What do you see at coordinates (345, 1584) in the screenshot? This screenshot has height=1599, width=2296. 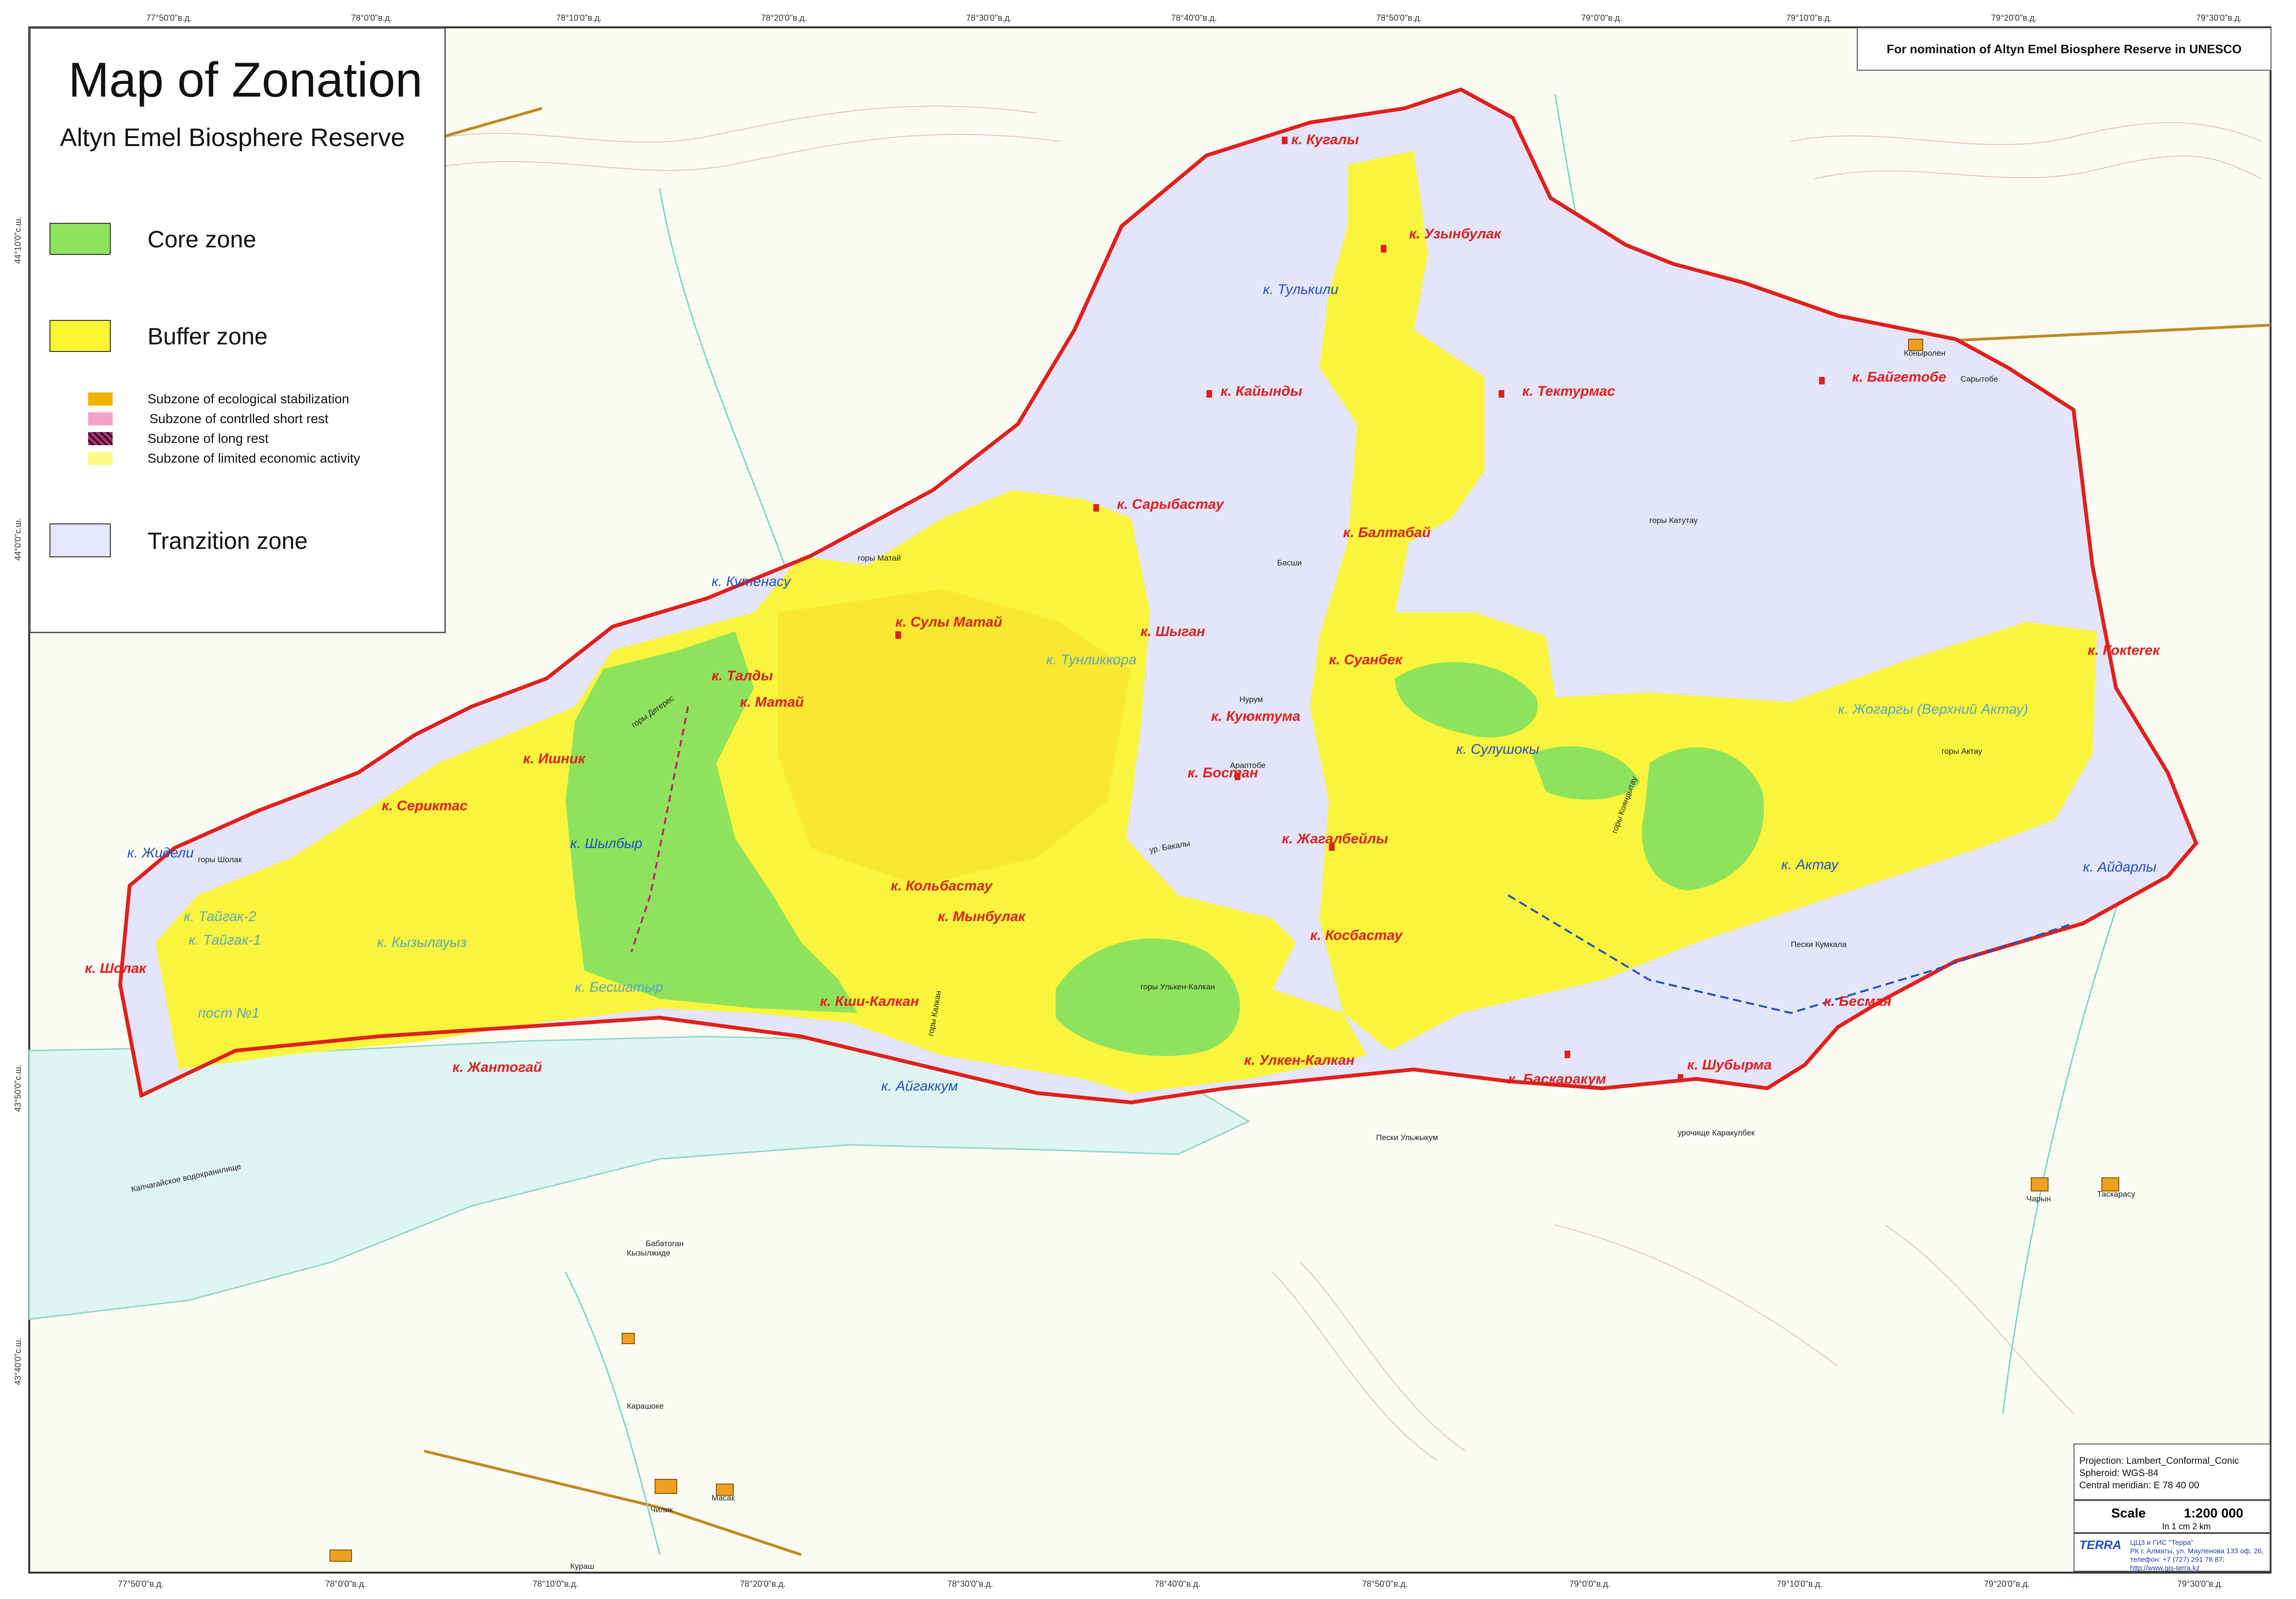 I see `coord-bottom-label: 78°0'0"в.д.` at bounding box center [345, 1584].